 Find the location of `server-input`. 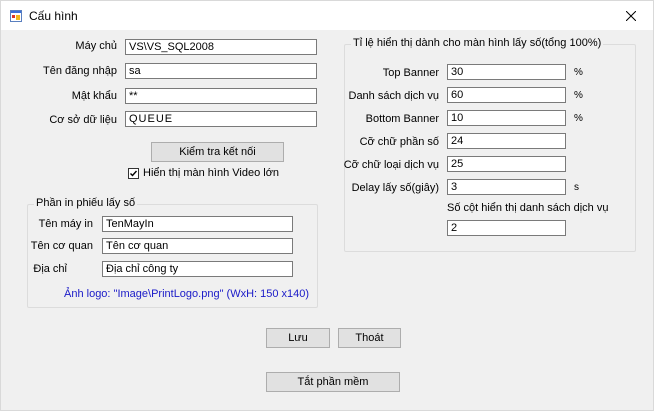

server-input is located at coordinates (221, 47).